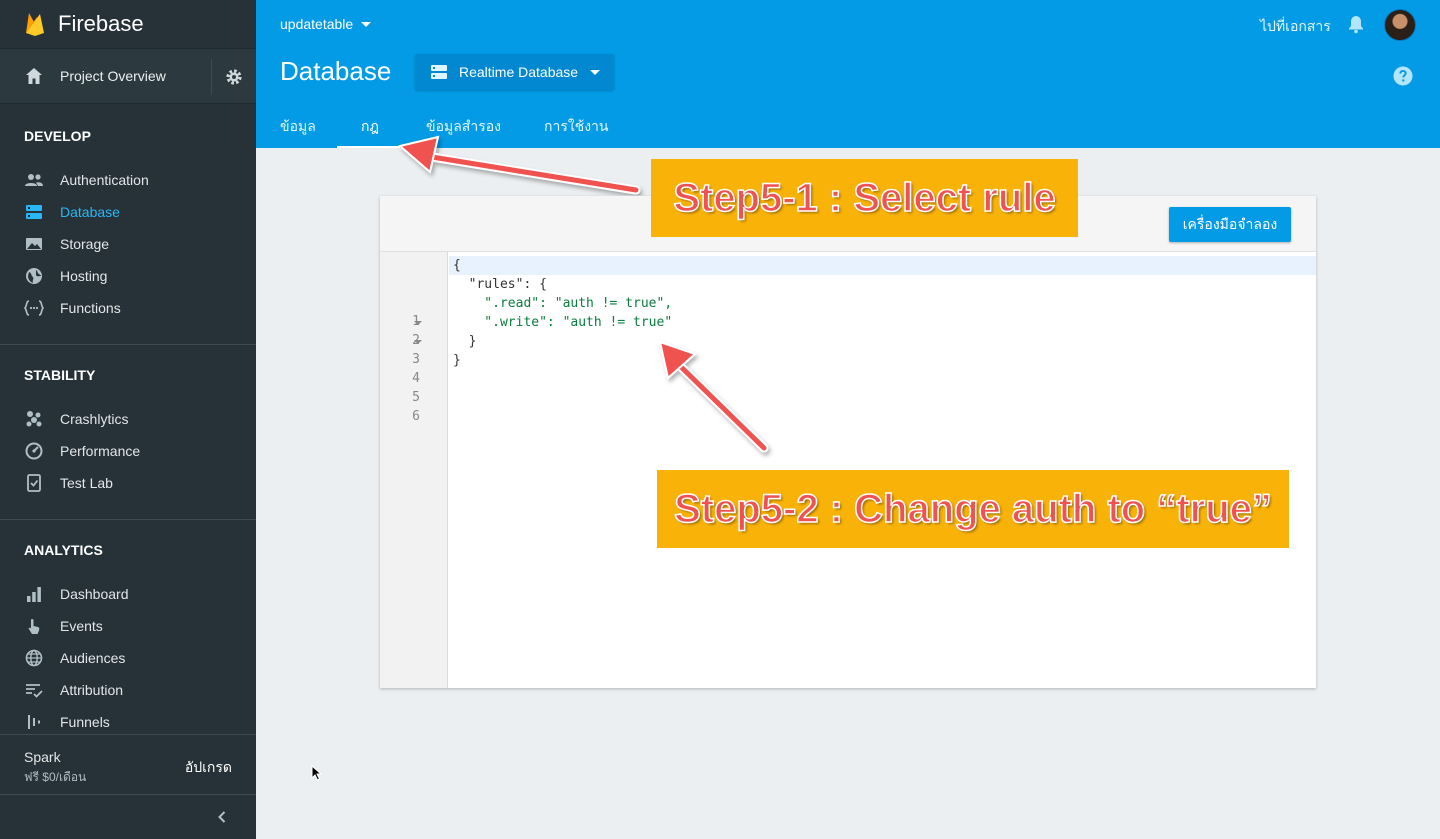 This screenshot has height=839, width=1440. Describe the element at coordinates (414, 470) in the screenshot. I see `line-number-gutter: 1 2 3 4 5 6` at that location.